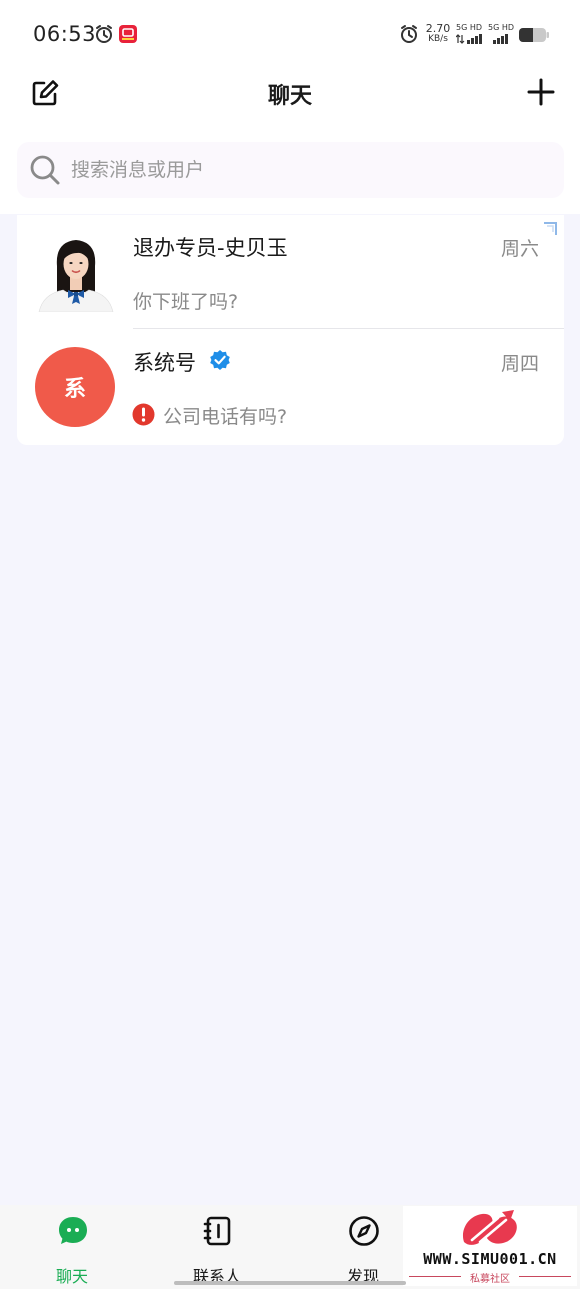  Describe the element at coordinates (210, 248) in the screenshot. I see `chat-name: 退办专员-史贝玉` at that location.